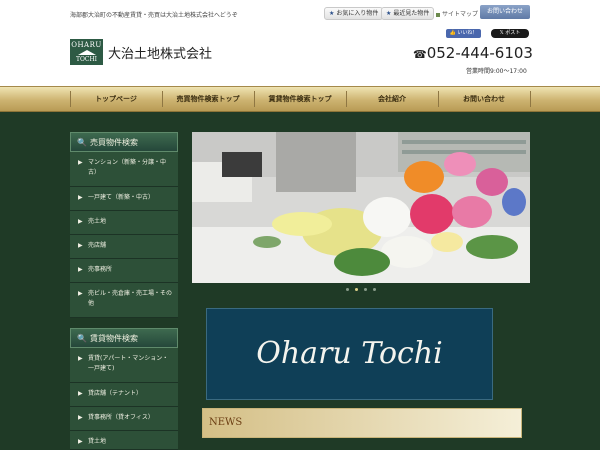 Image resolution: width=600 pixels, height=450 pixels. I want to click on sidebar-item-label: 賃貸(アパート・マンション・一戸建て), so click(128, 363).